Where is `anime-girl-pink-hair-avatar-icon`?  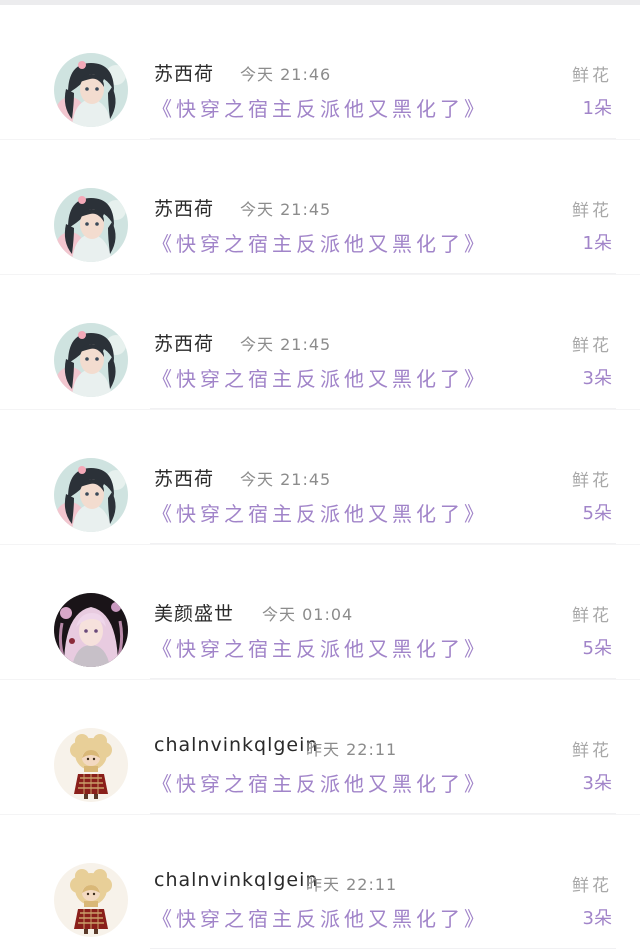
anime-girl-pink-hair-avatar-icon is located at coordinates (91, 630).